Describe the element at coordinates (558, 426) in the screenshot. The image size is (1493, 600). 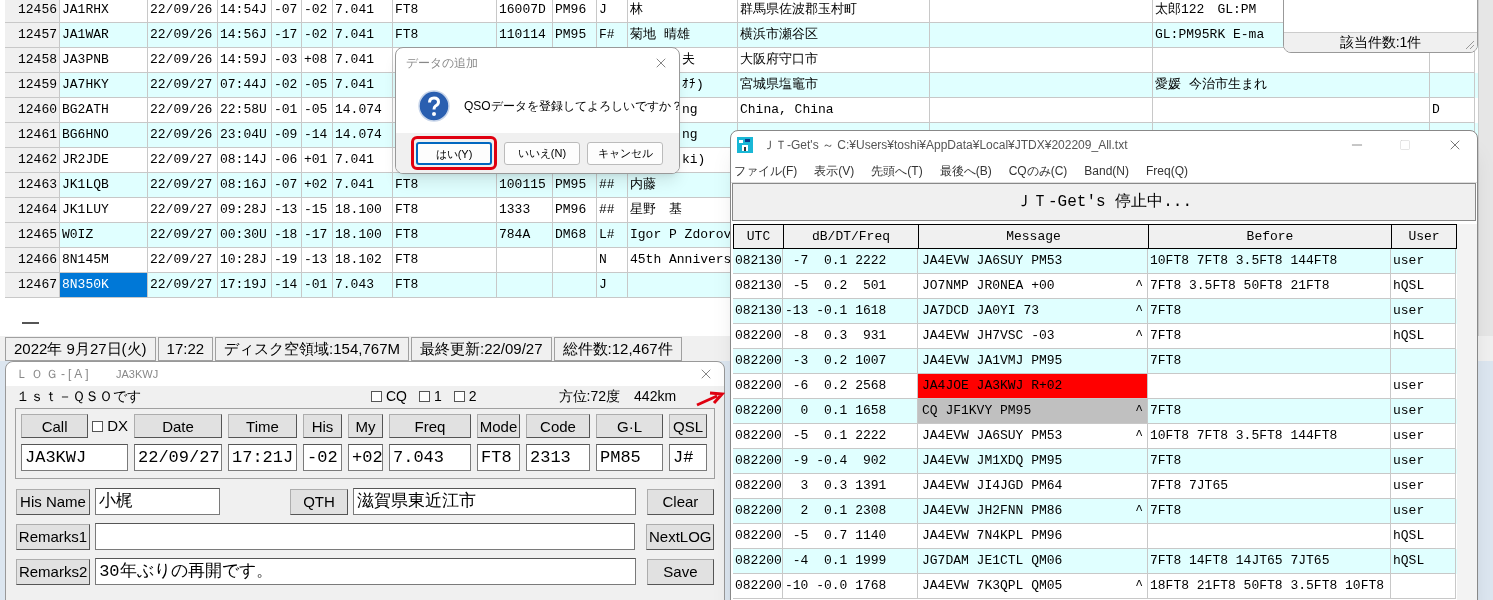
I see `field-button: Code` at that location.